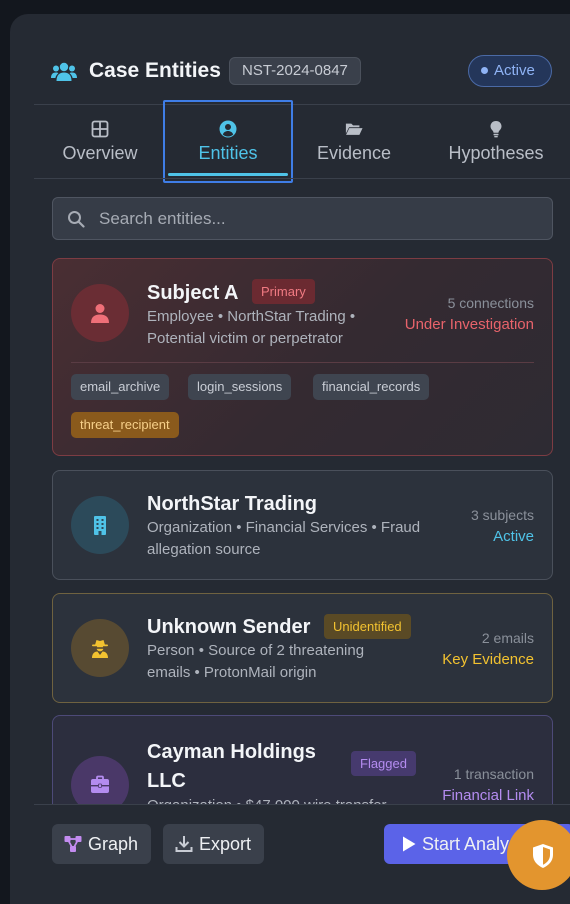 This screenshot has height=904, width=570. What do you see at coordinates (502, 515) in the screenshot?
I see `entity-meta: 3 subjects` at bounding box center [502, 515].